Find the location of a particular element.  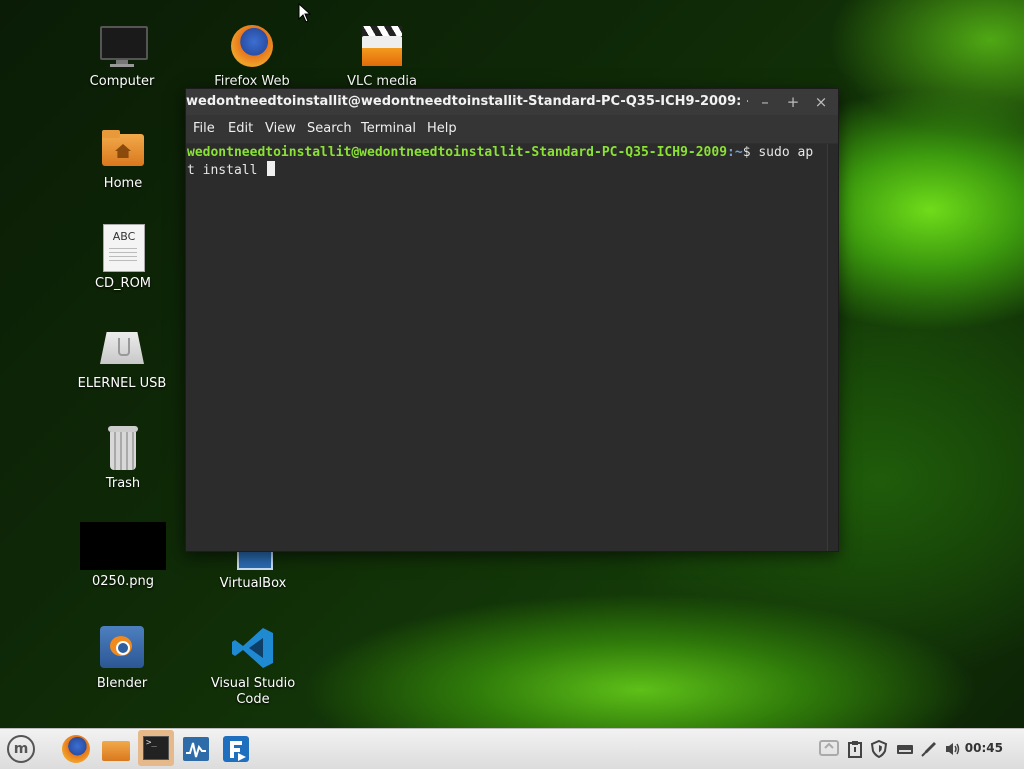

vlc-icon is located at coordinates (382, 46).